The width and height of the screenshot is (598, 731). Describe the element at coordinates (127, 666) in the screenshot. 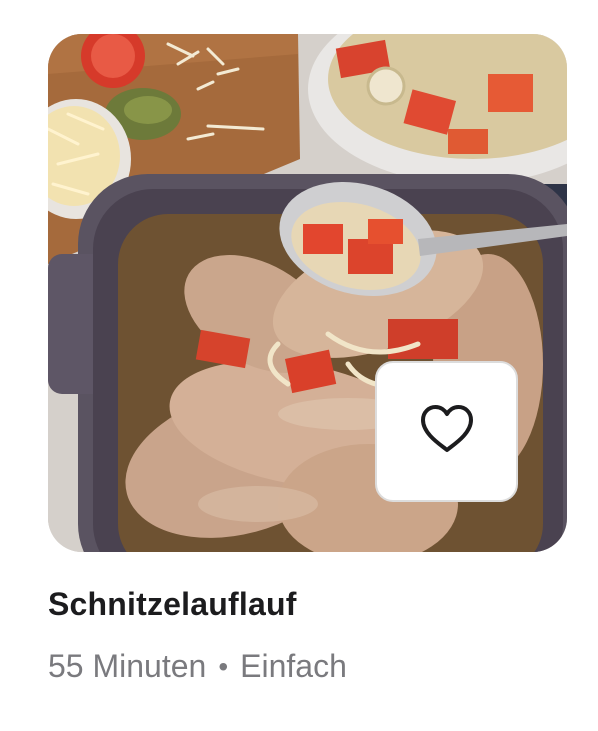

I see `recipe-duration: 55 Minuten` at that location.